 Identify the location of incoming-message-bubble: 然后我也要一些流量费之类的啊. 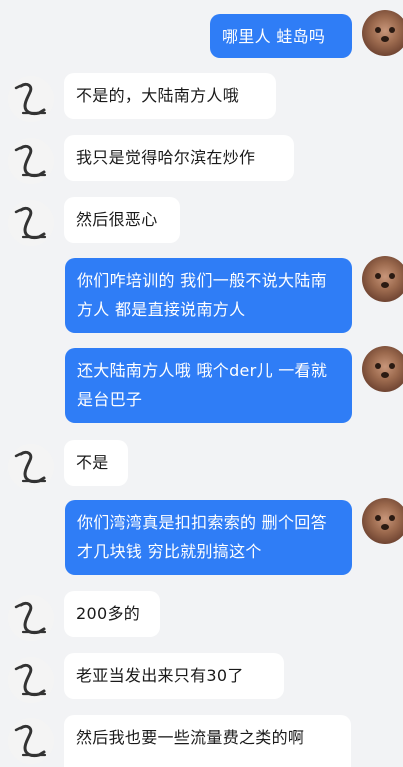
(207, 741).